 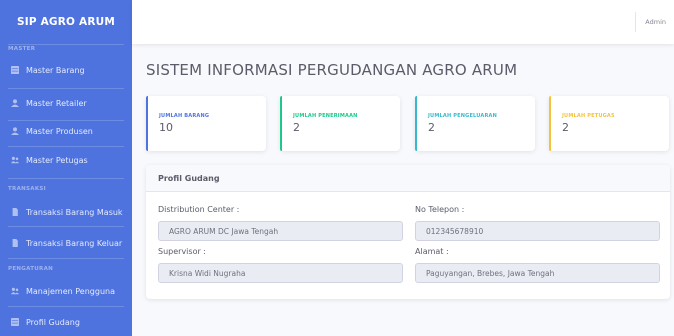 I want to click on sidebar-item-transaksi-keluar: Transaksi Barang Keluar, so click(x=66, y=243).